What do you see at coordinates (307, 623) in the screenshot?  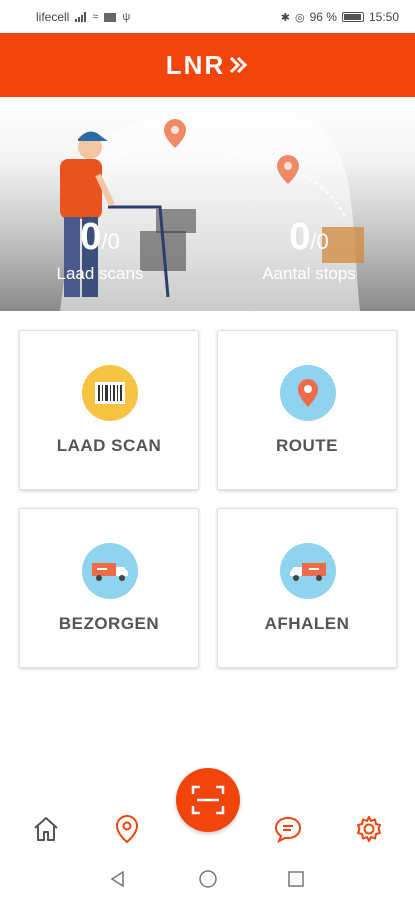 I see `tile-afhalen-label: AFHALEN` at bounding box center [307, 623].